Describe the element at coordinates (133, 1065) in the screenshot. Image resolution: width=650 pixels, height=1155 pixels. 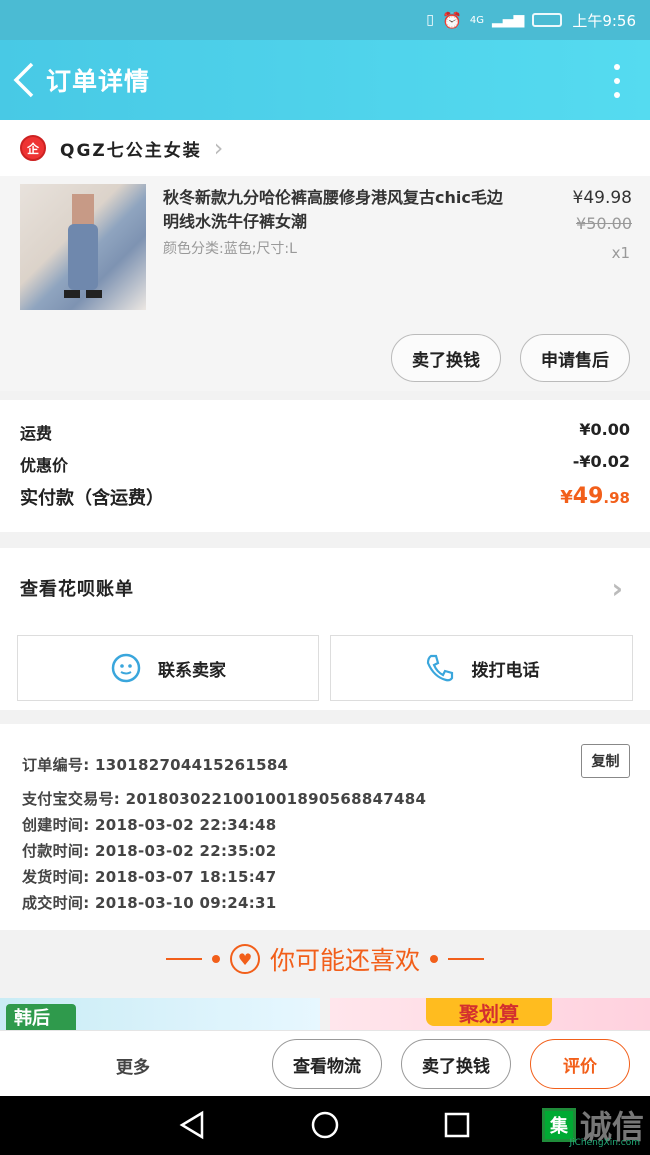
I see `more-button: 更多` at that location.